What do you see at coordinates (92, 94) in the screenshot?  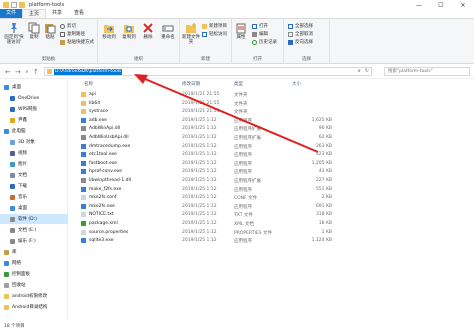 I see `file-name: api` at bounding box center [92, 94].